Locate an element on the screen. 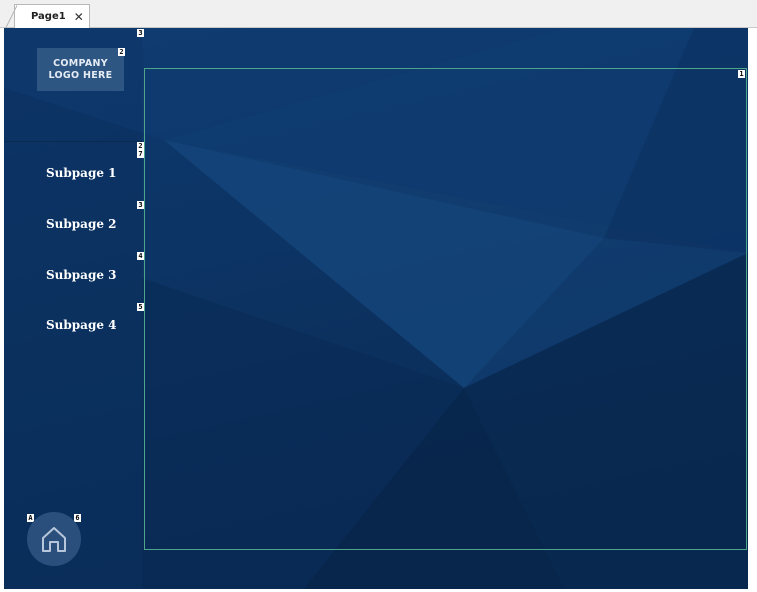 The height and width of the screenshot is (592, 757). home-marker-b: 6 is located at coordinates (77, 518).